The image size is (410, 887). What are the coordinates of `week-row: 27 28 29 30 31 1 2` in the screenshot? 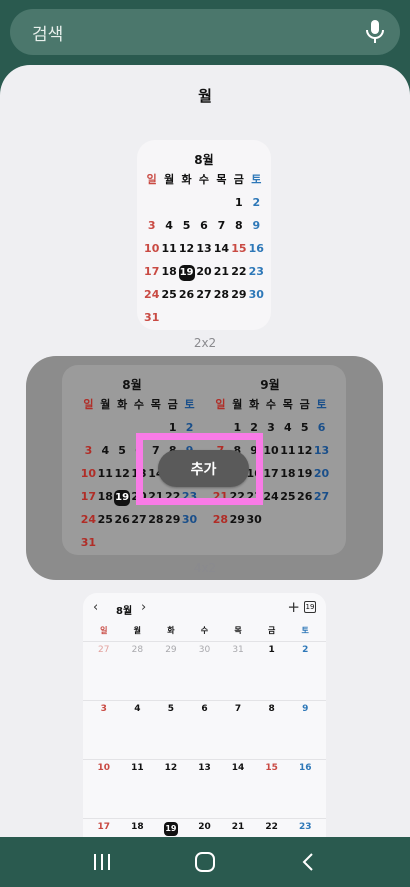 It's located at (204, 670).